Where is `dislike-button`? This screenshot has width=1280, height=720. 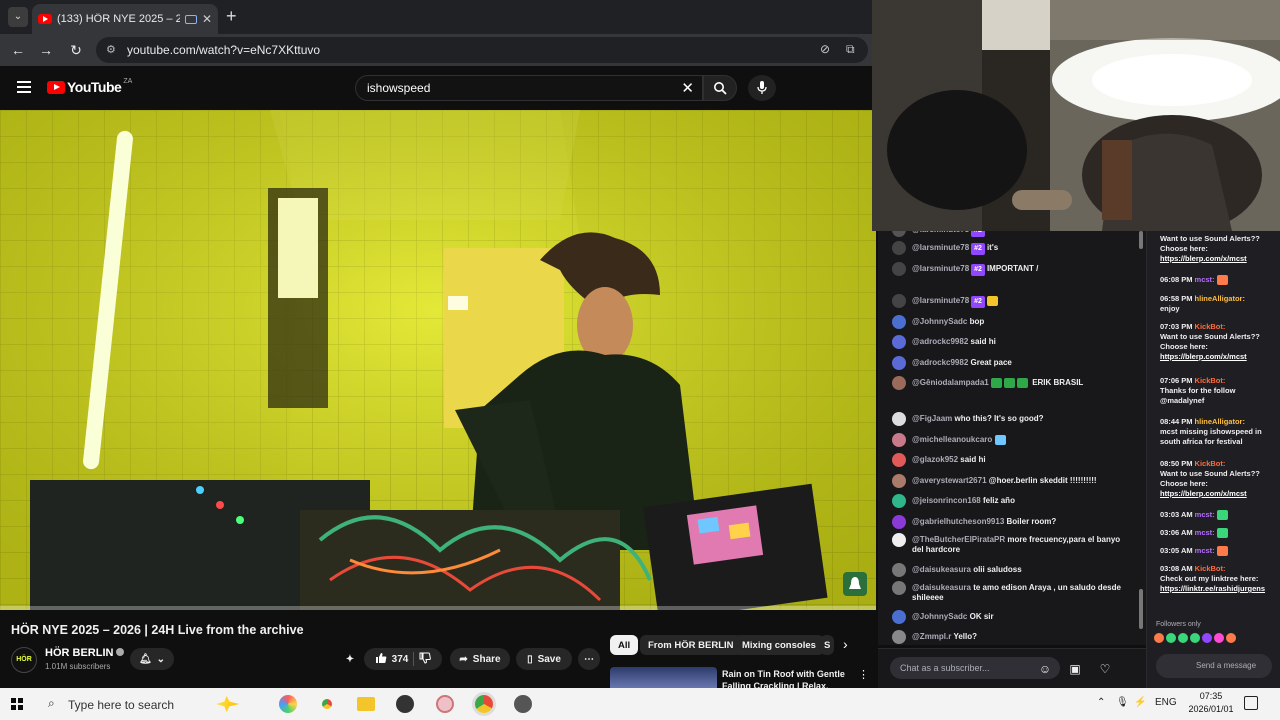 dislike-button is located at coordinates (425, 659).